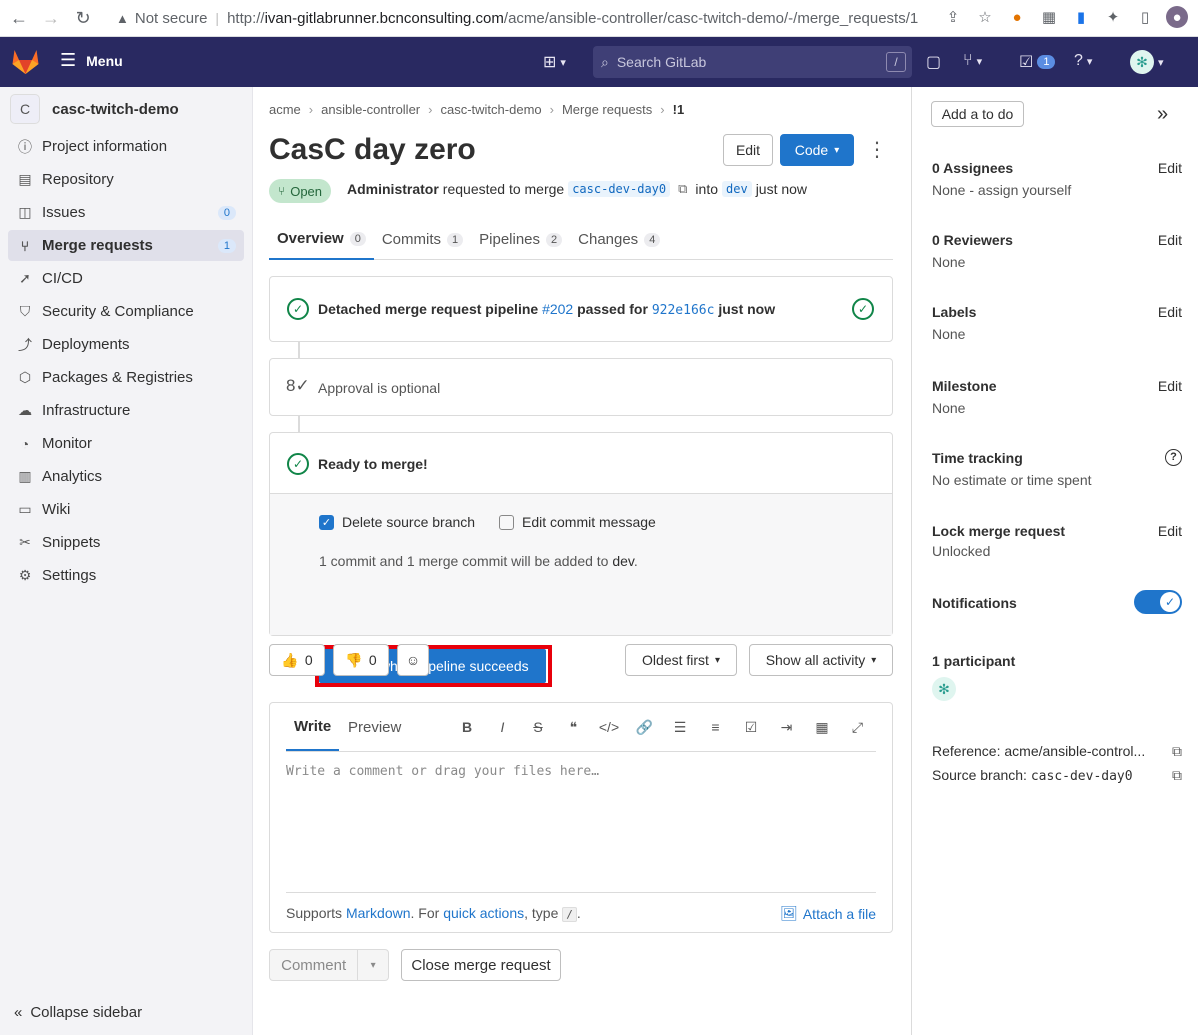 This screenshot has height=1035, width=1198. I want to click on source-branch-chip: casc-dev-day0, so click(619, 189).